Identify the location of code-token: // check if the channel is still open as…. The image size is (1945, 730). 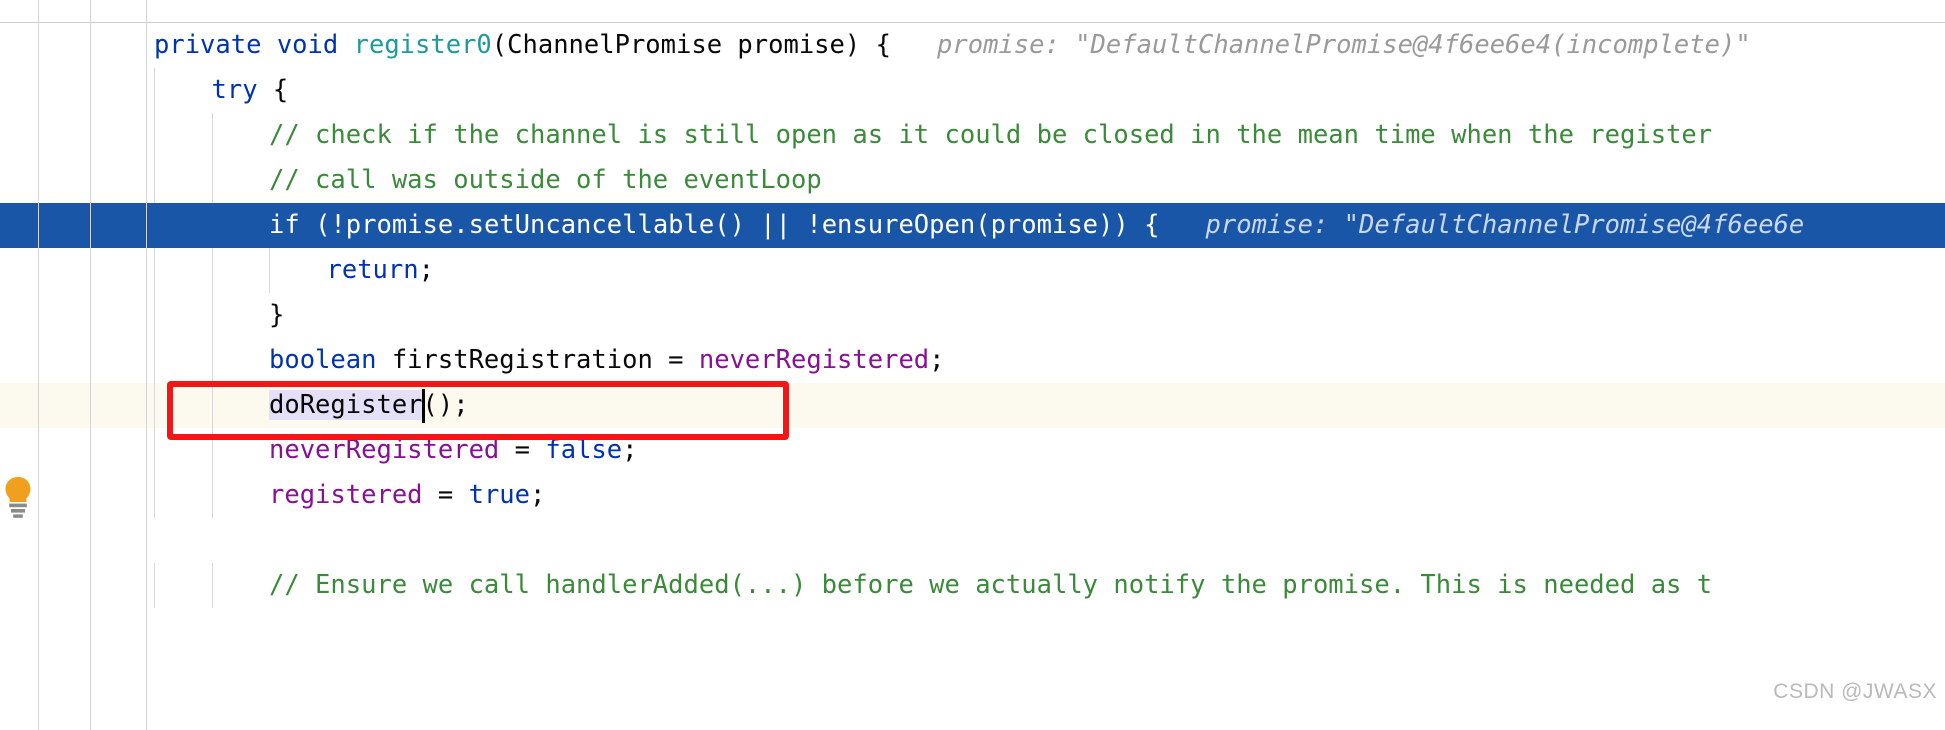
(991, 135).